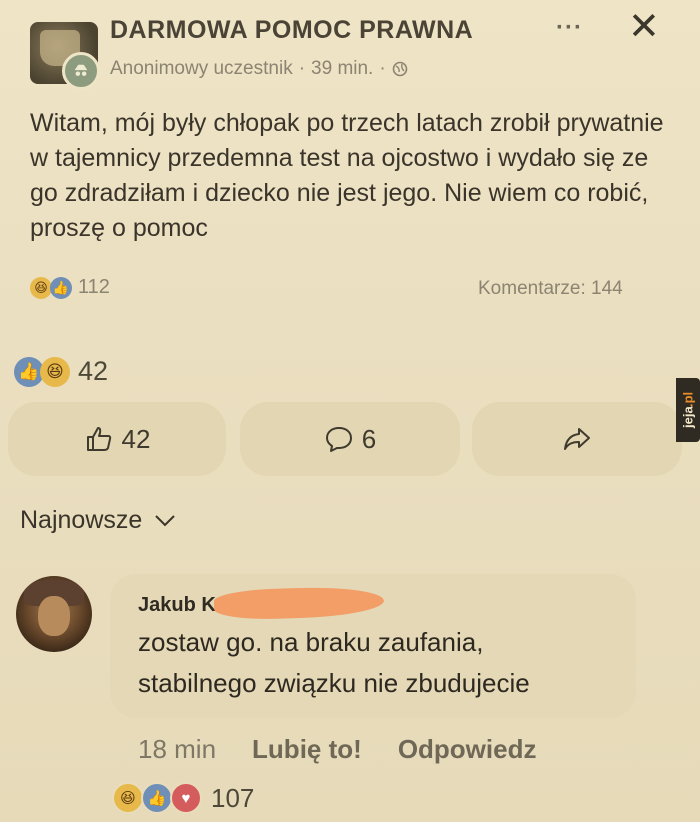 The width and height of the screenshot is (700, 822). I want to click on comments-count: Komentarze: 144, so click(550, 289).